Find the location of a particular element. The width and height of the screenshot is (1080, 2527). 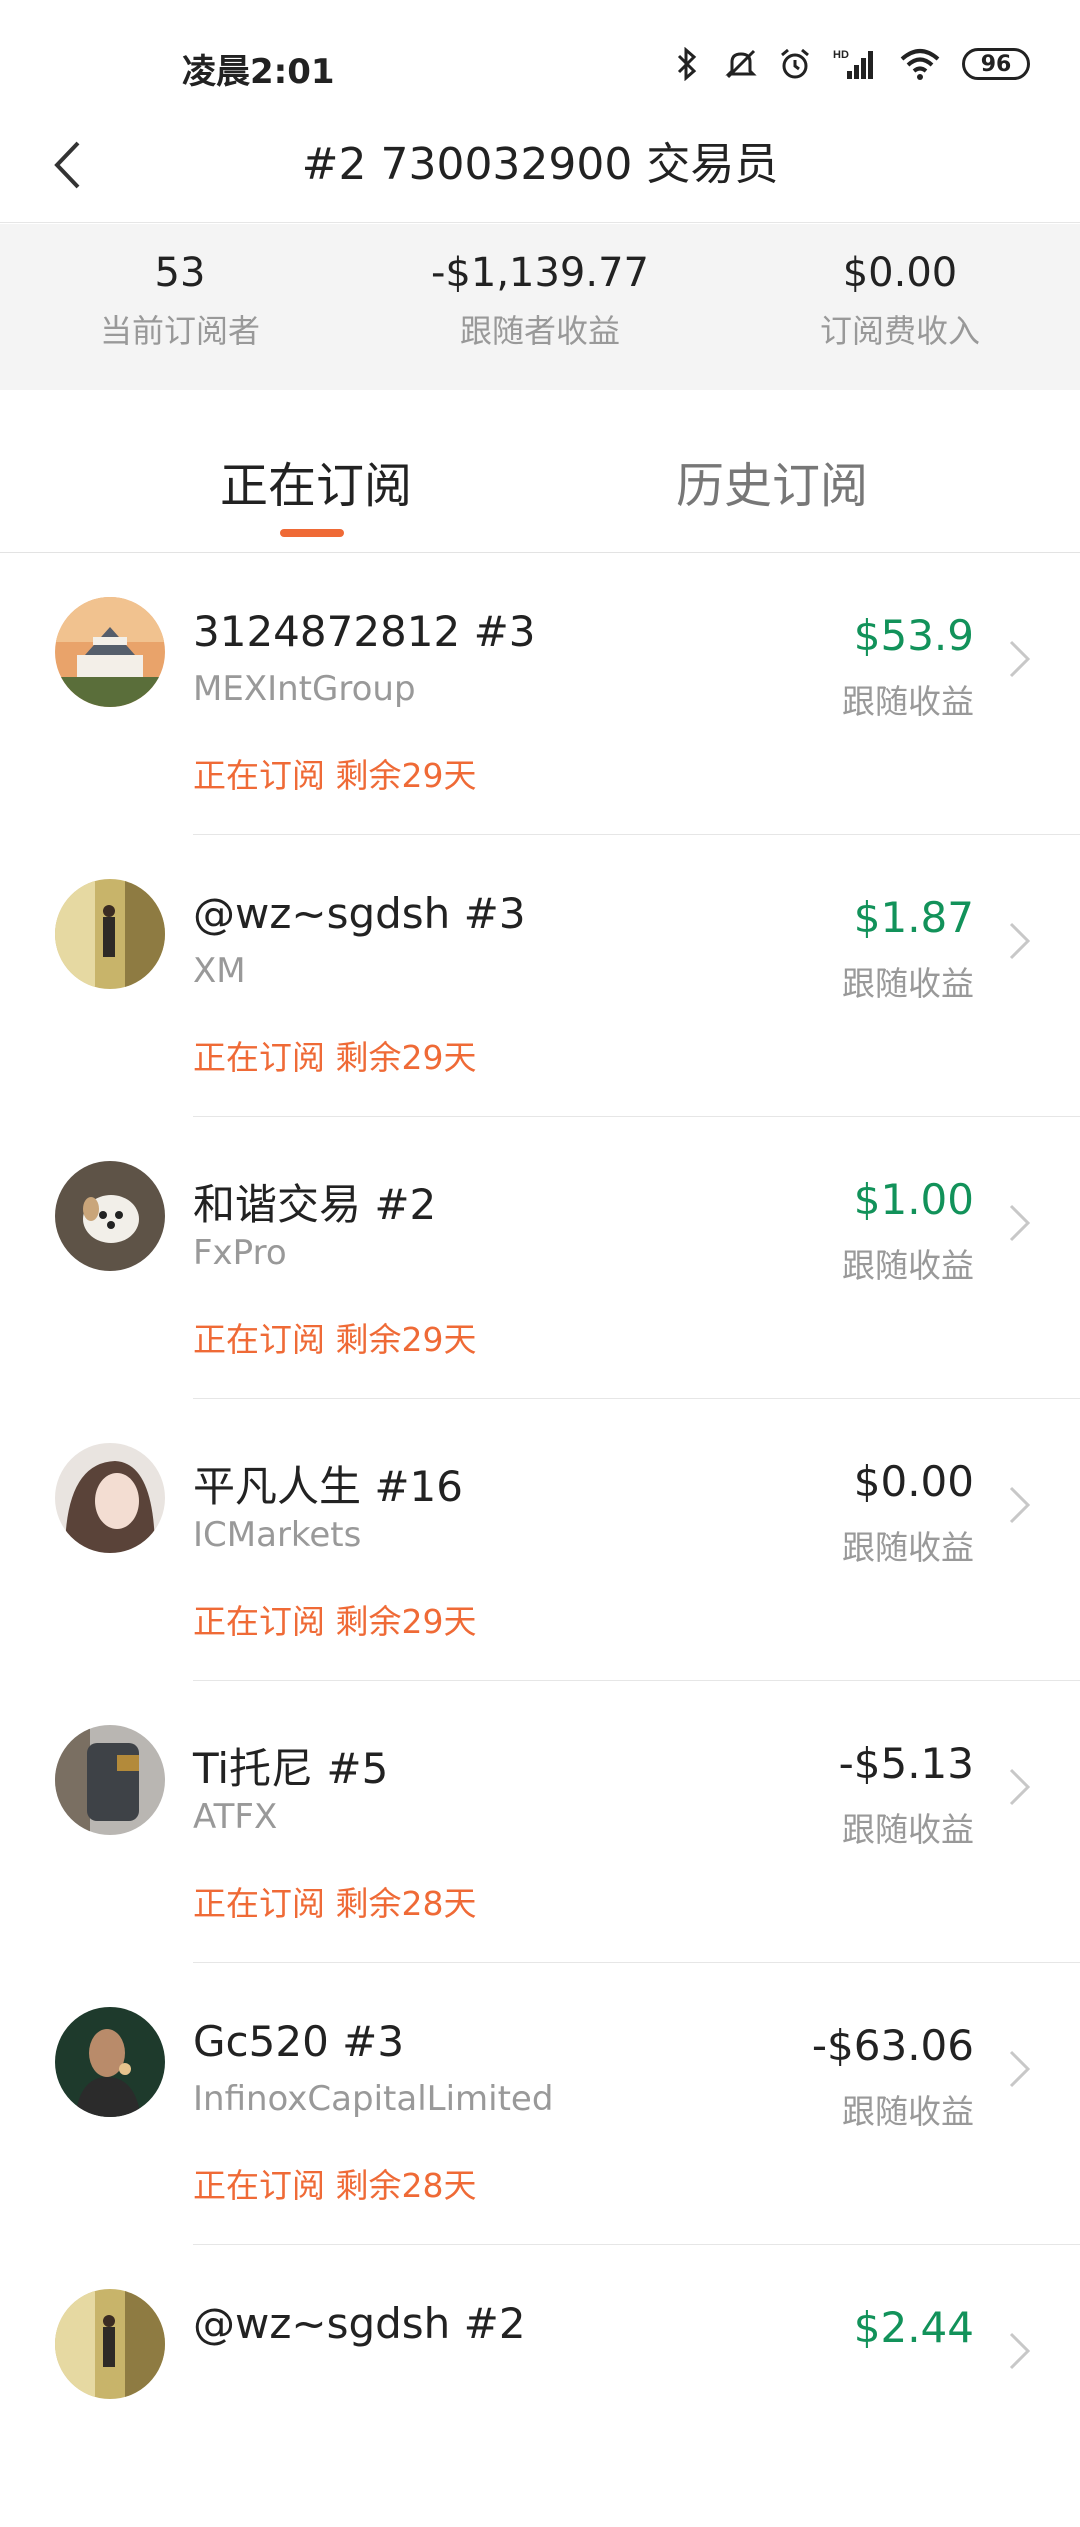

subscription-name: Ti托尼 #5 is located at coordinates (291, 1768).